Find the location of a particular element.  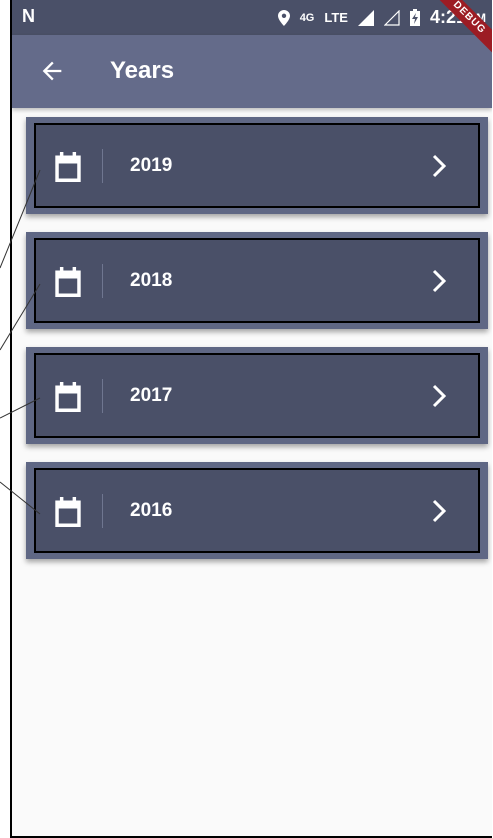

signal-empty-icon is located at coordinates (391, 17).